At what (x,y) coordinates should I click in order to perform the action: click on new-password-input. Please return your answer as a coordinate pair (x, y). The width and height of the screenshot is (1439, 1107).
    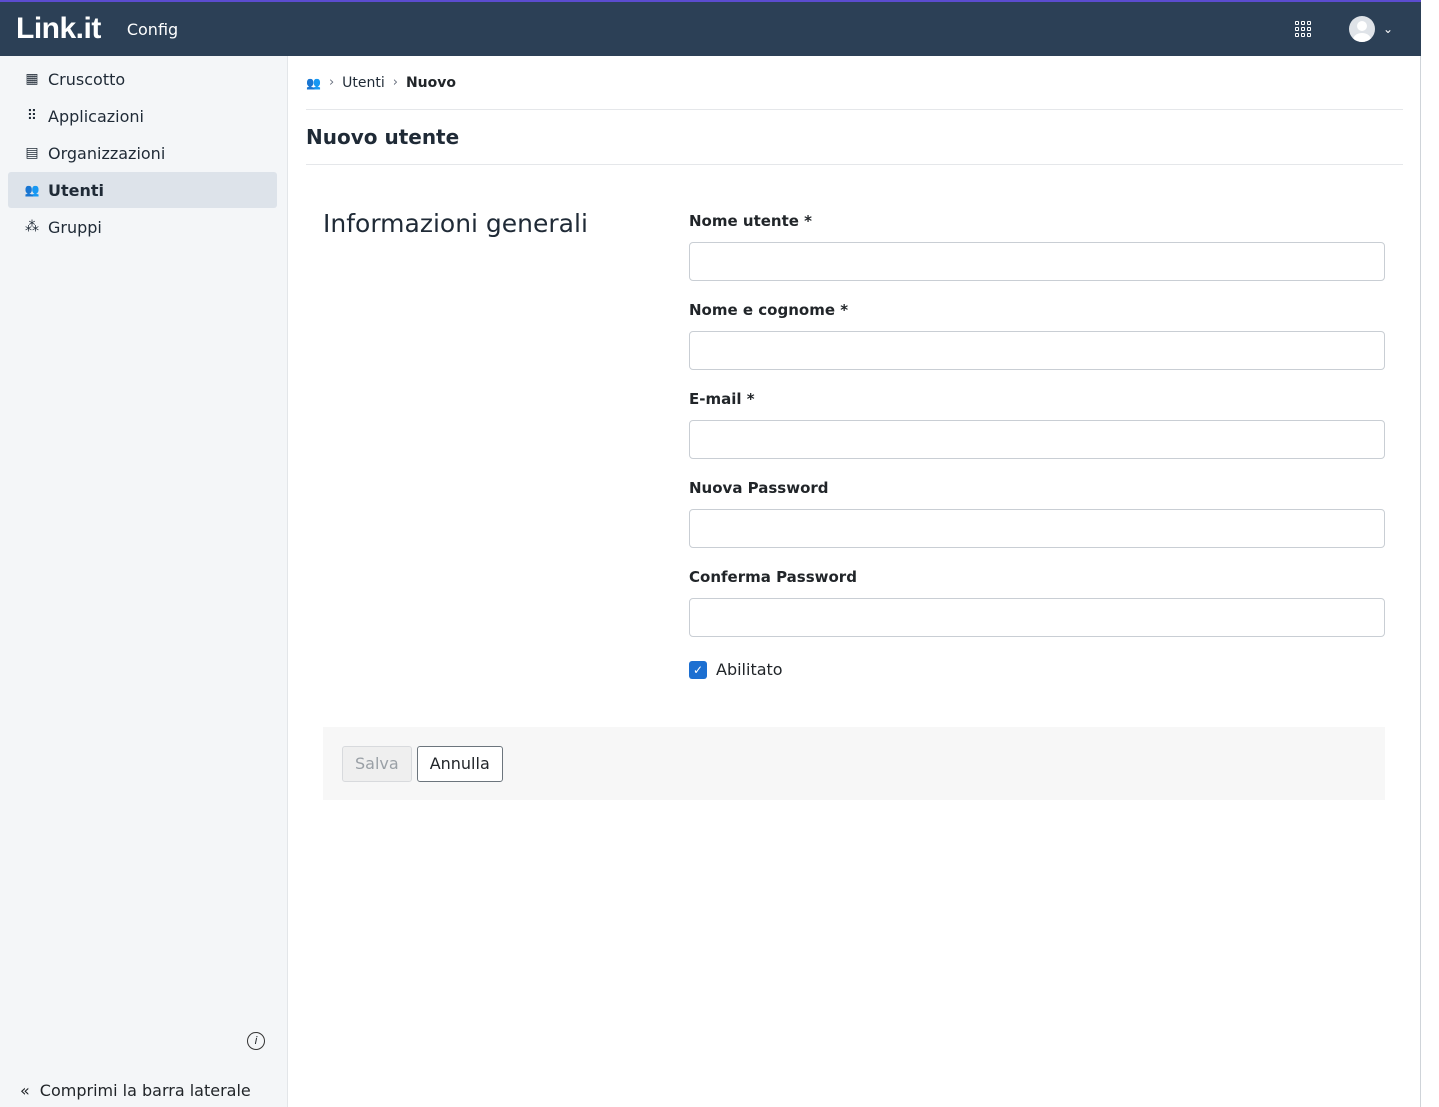
    Looking at the image, I should click on (1037, 528).